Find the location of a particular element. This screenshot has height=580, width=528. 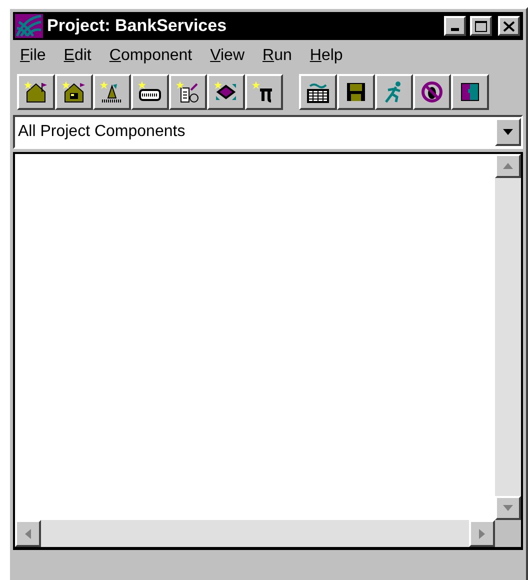

up-arrow-icon is located at coordinates (508, 166).